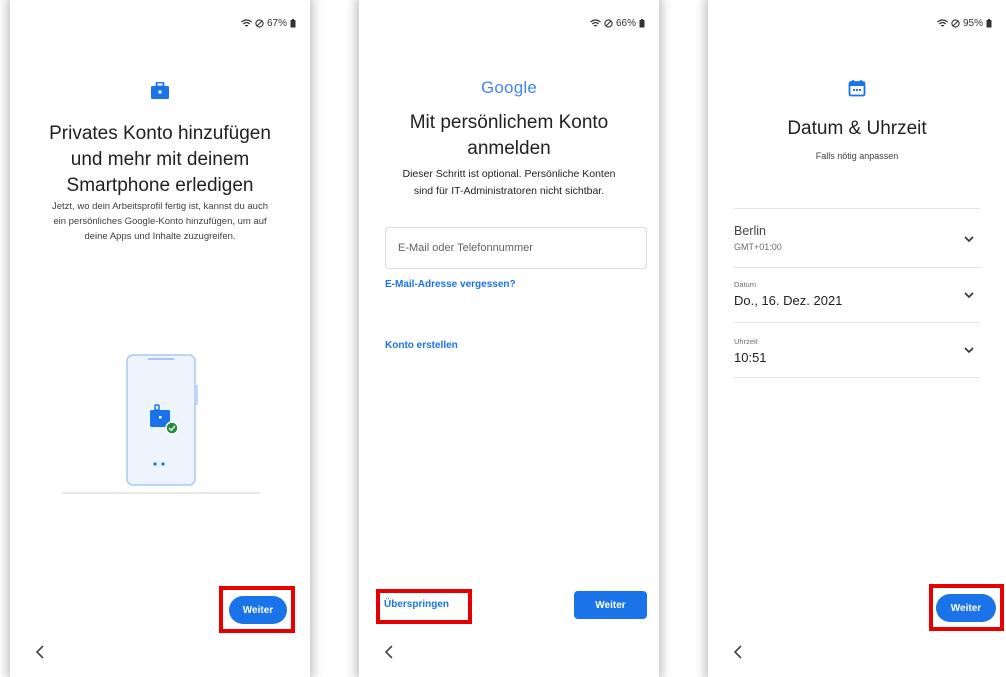 This screenshot has height=677, width=1006. Describe the element at coordinates (857, 128) in the screenshot. I see `page-title: Datum & Uhrzeit` at that location.